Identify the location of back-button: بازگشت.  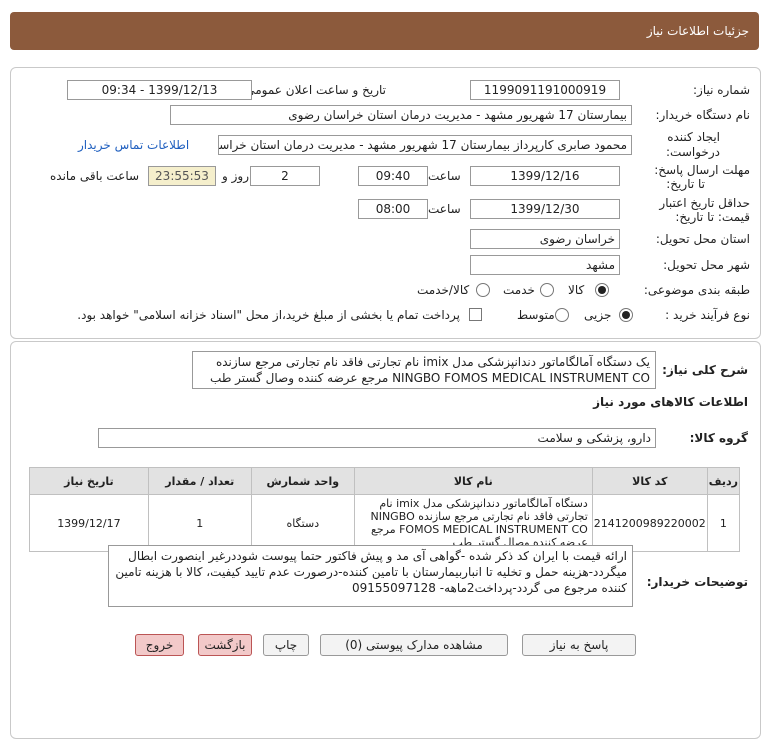
(225, 645).